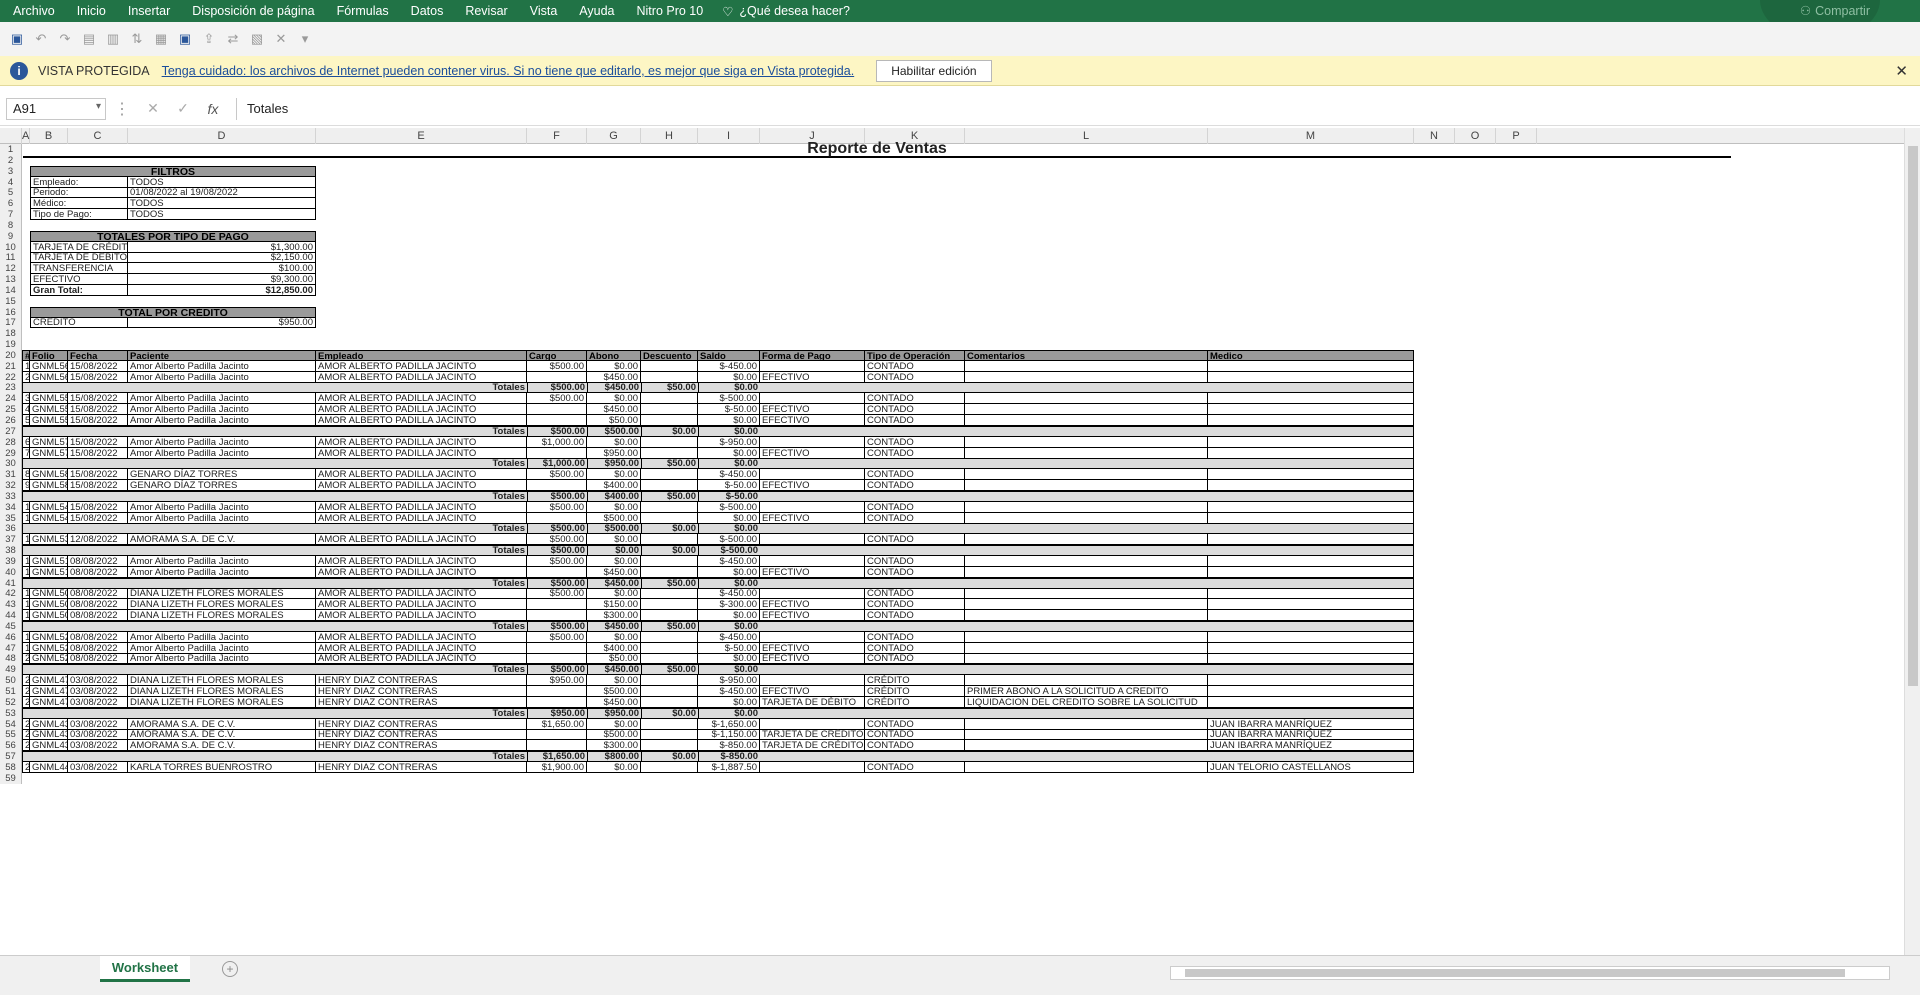 This screenshot has width=1920, height=995. I want to click on row-header: 32, so click(11, 485).